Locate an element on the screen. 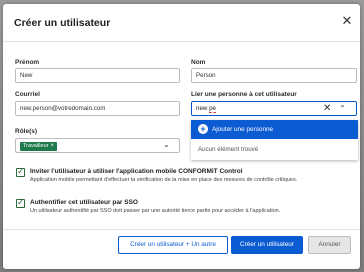  chevron-up-icon: ⌃ is located at coordinates (342, 109).